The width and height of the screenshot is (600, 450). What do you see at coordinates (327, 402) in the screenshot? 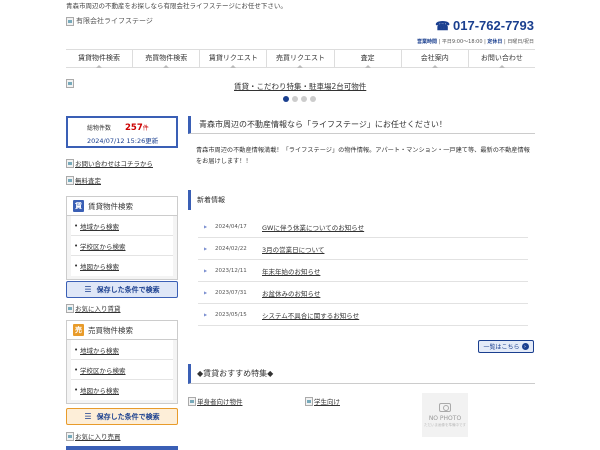
I see `recommend-student-text: 学生向け` at bounding box center [327, 402].